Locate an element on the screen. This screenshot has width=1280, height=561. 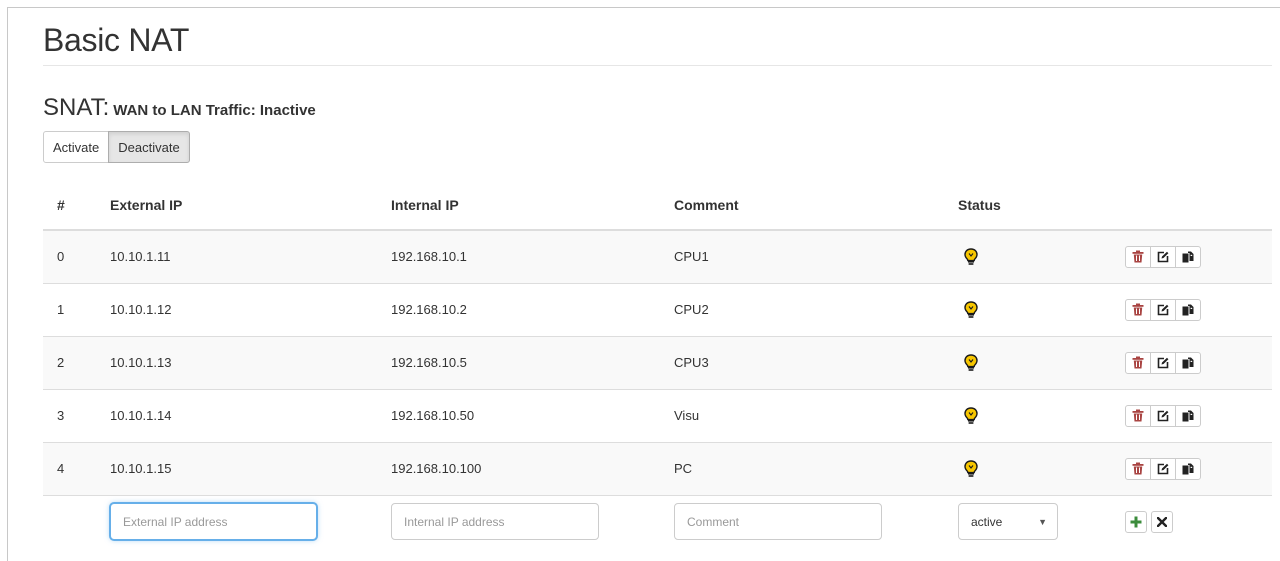
new-entry-actions is located at coordinates (1149, 521).